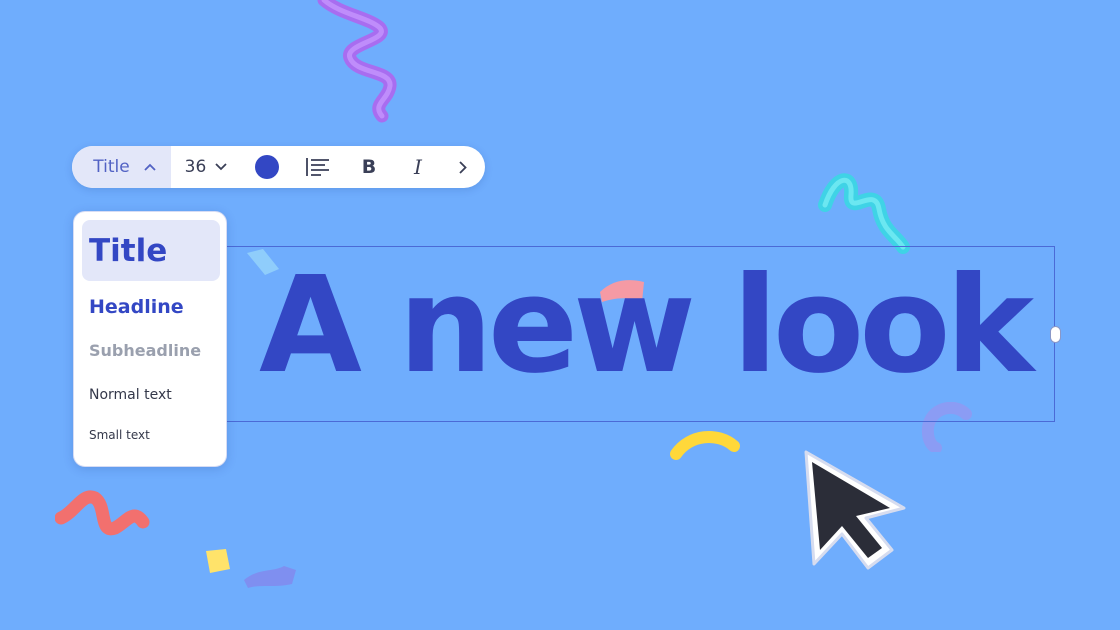 Image resolution: width=1120 pixels, height=630 pixels. I want to click on align-left-icon, so click(317, 167).